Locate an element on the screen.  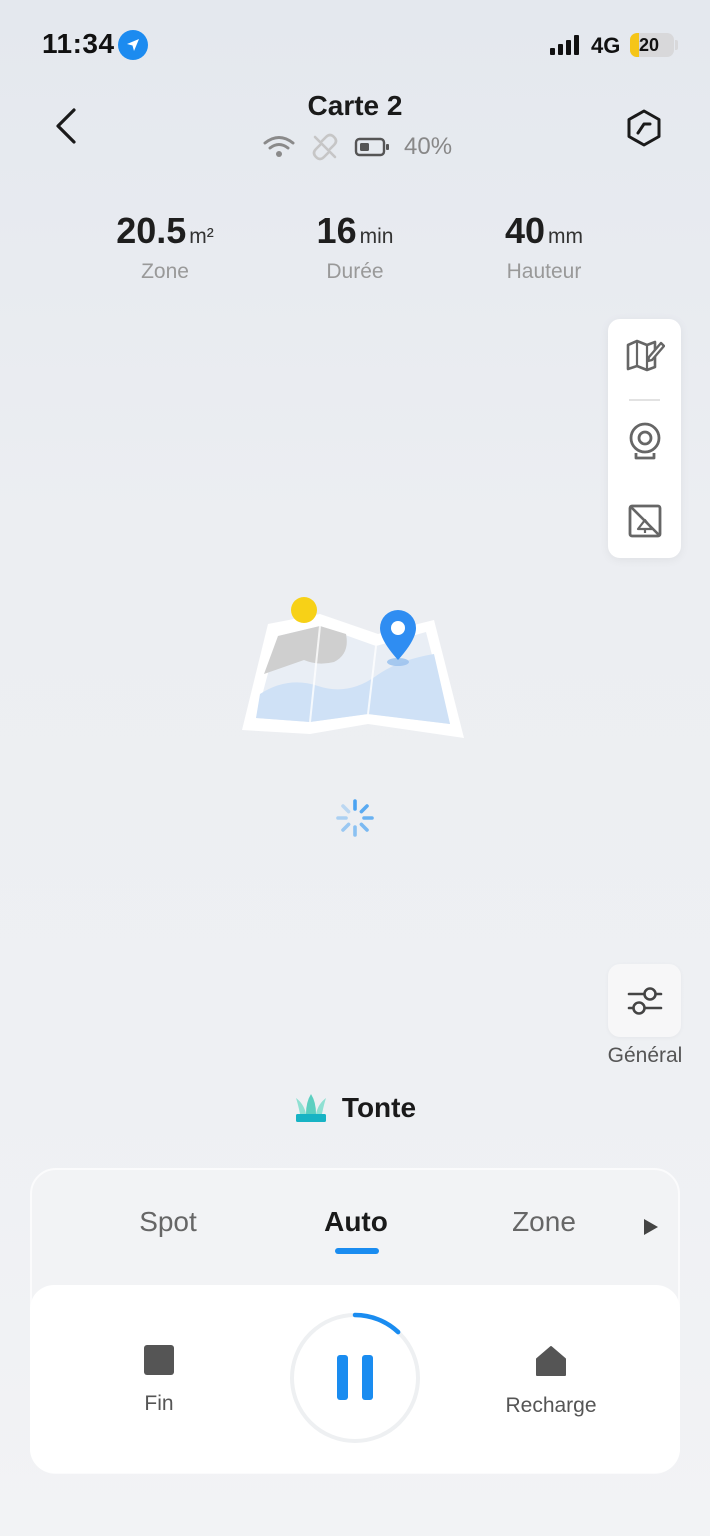
tab-zone: Zone is located at coordinates (544, 1222).